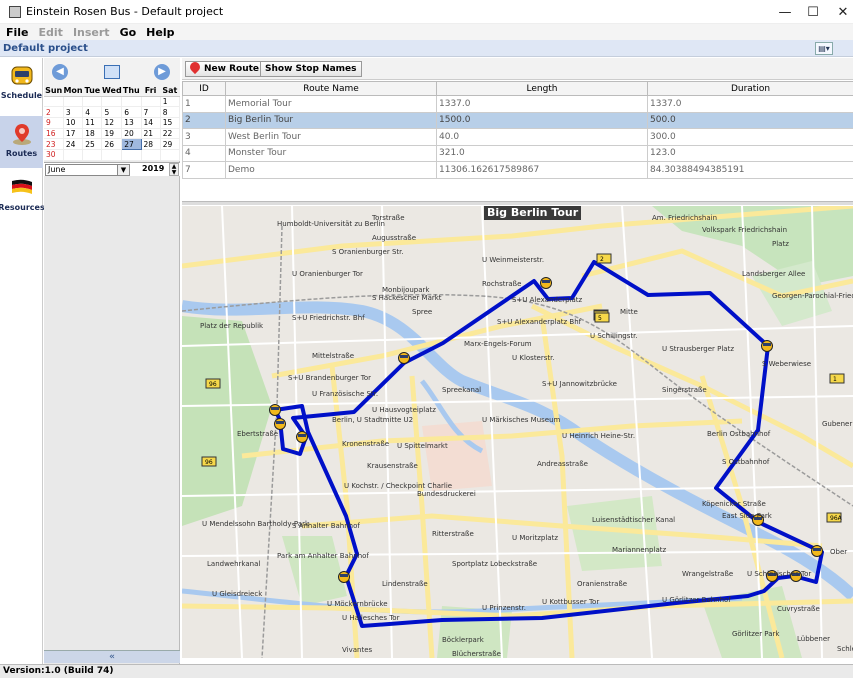  What do you see at coordinates (698, 349) in the screenshot?
I see `map-label: U Strausberger Platz` at bounding box center [698, 349].